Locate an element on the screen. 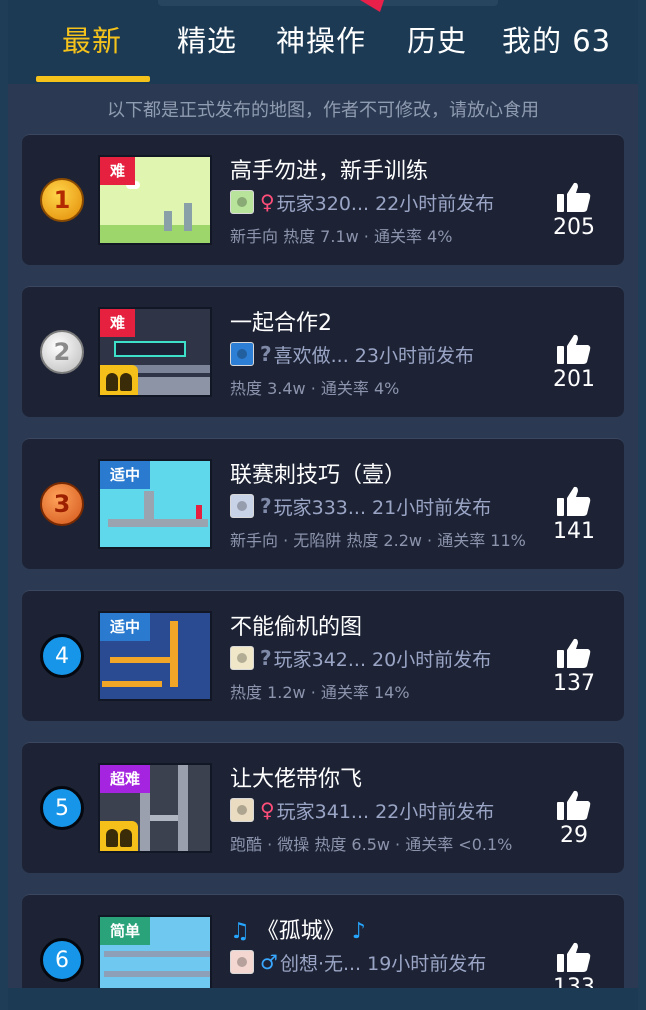  difficulty-badge: 简单 is located at coordinates (125, 931).